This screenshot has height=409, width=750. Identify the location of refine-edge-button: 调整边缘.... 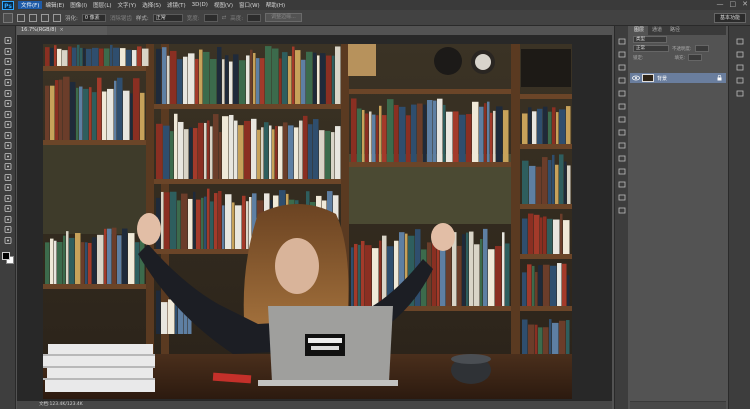
(283, 17).